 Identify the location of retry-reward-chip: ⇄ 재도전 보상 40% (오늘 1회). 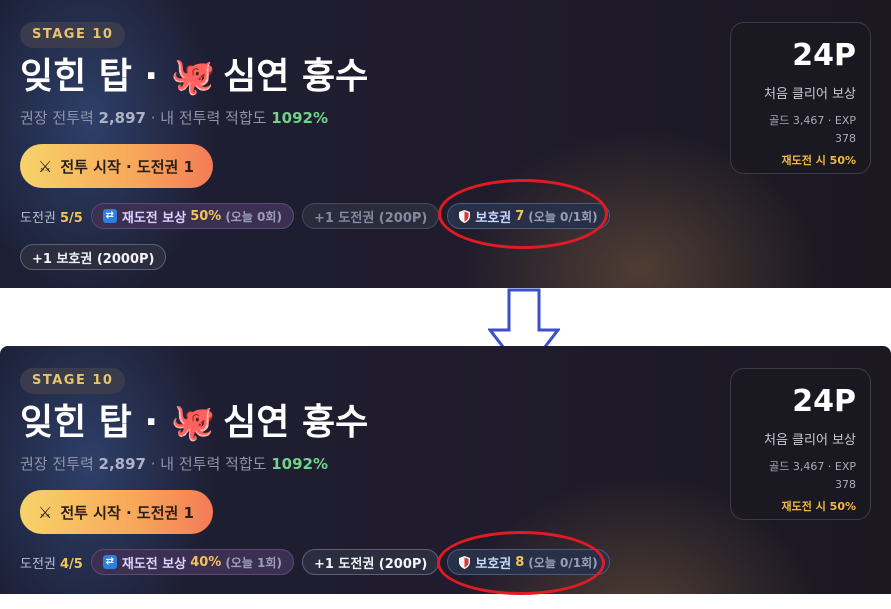
(192, 562).